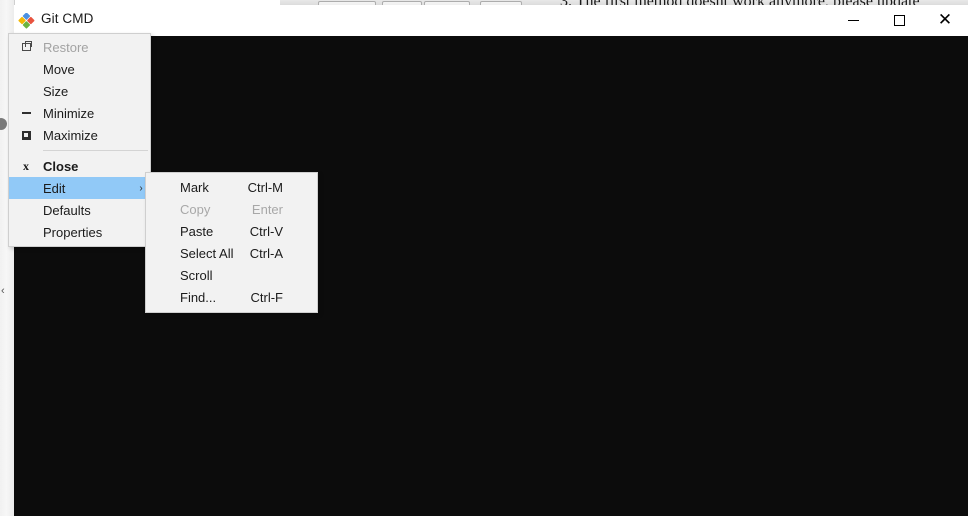 This screenshot has height=516, width=968. I want to click on submenu-item-shortcut: Ctrl-A, so click(266, 253).